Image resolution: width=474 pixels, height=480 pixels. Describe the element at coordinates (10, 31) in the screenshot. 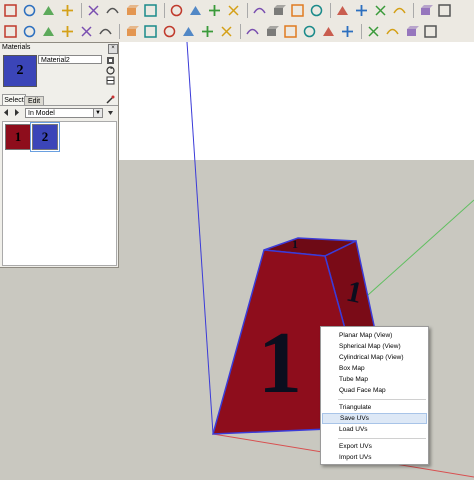

I see `iso-view-icon` at that location.